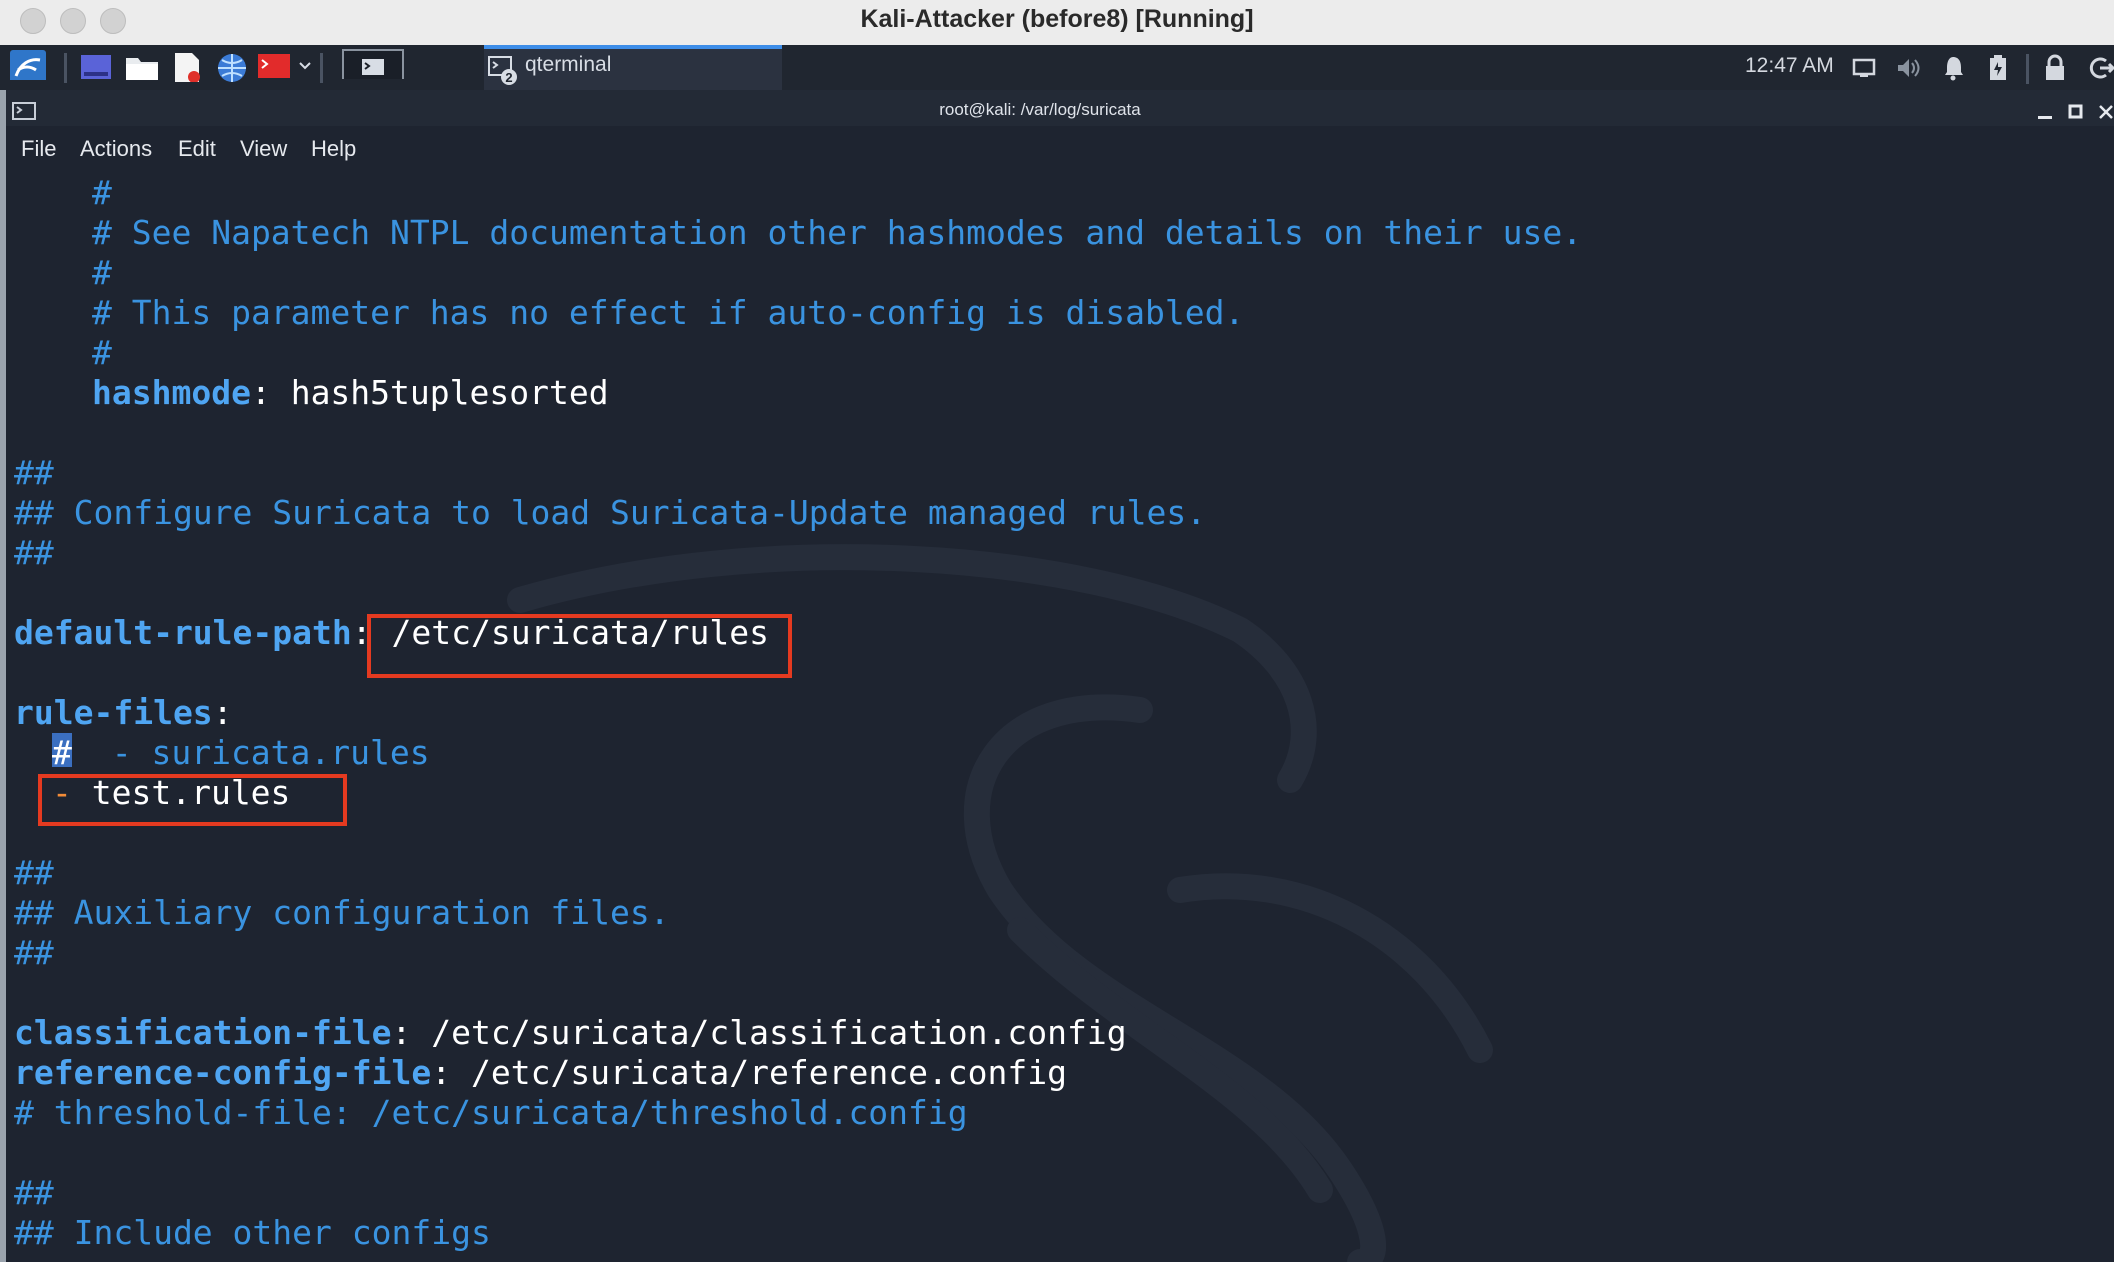 The width and height of the screenshot is (2114, 1262). What do you see at coordinates (183, 632) in the screenshot?
I see `yaml-key: default-rule-path` at bounding box center [183, 632].